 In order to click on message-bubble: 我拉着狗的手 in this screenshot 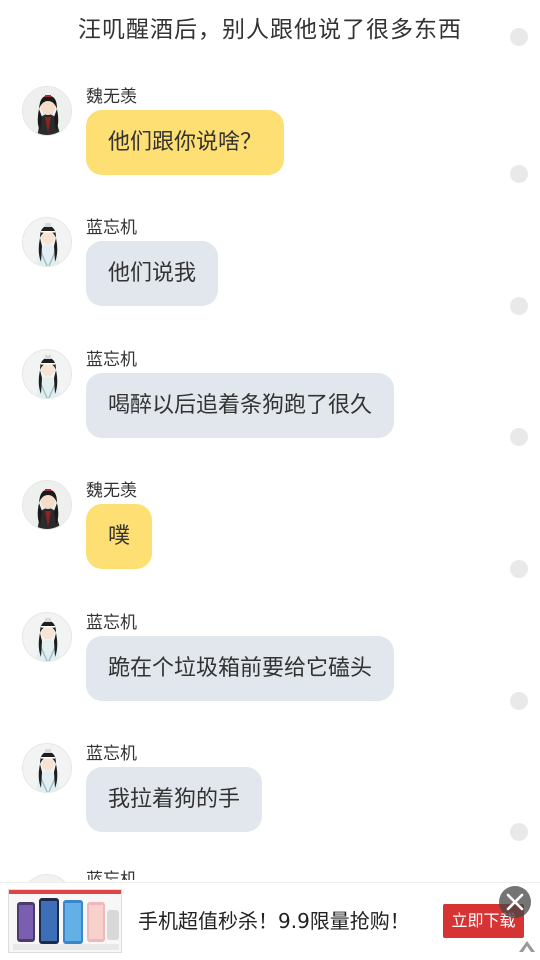, I will do `click(174, 799)`.